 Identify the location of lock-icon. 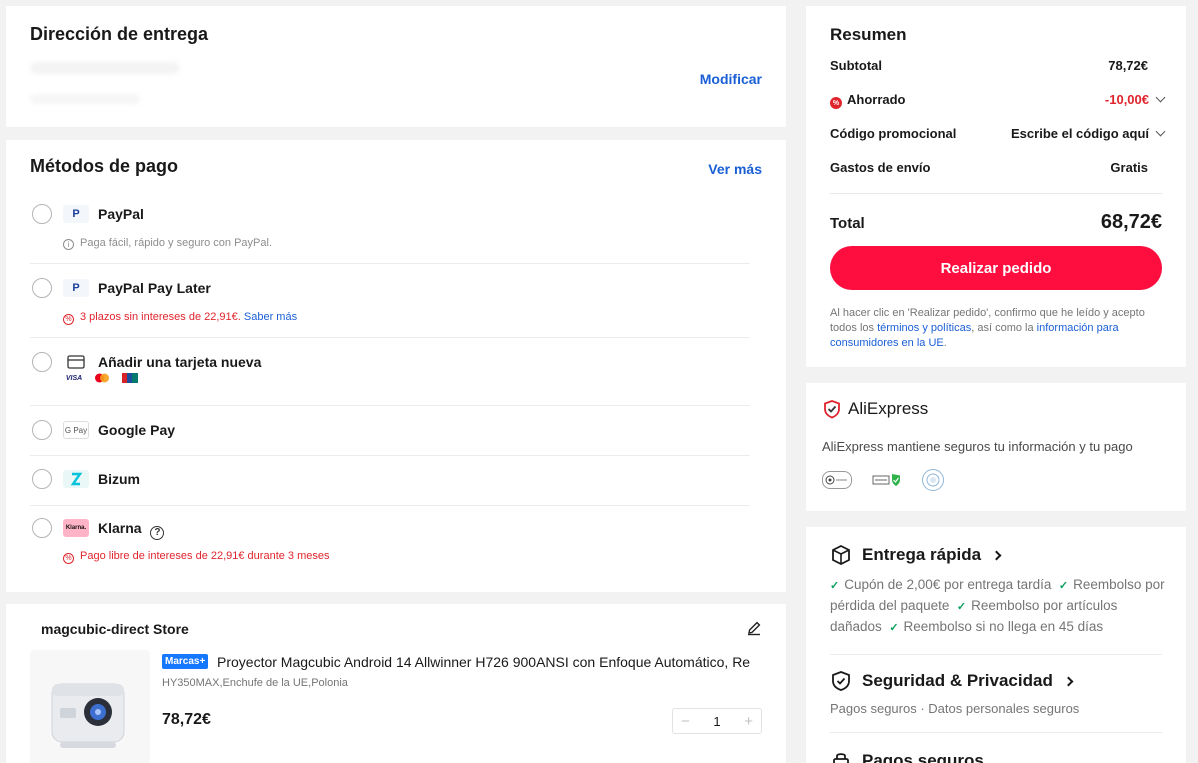
(841, 758).